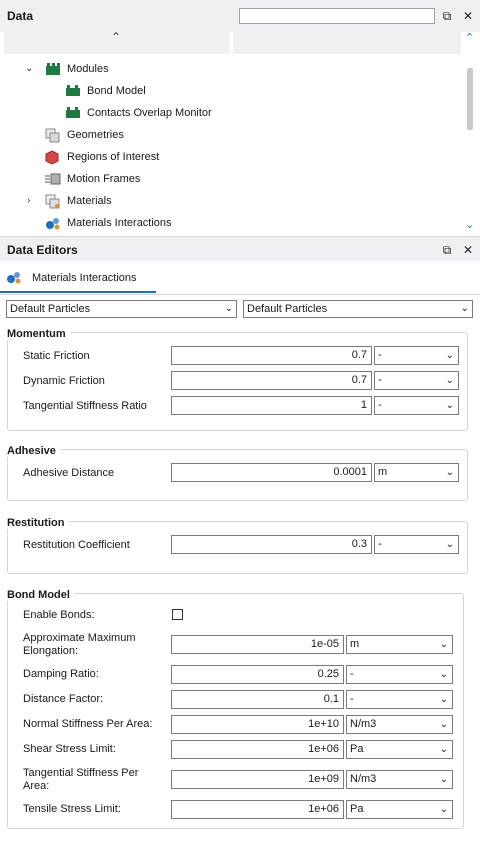 Image resolution: width=480 pixels, height=845 pixels. Describe the element at coordinates (250, 135) in the screenshot. I see `tree-item-geometries: Geometries` at that location.